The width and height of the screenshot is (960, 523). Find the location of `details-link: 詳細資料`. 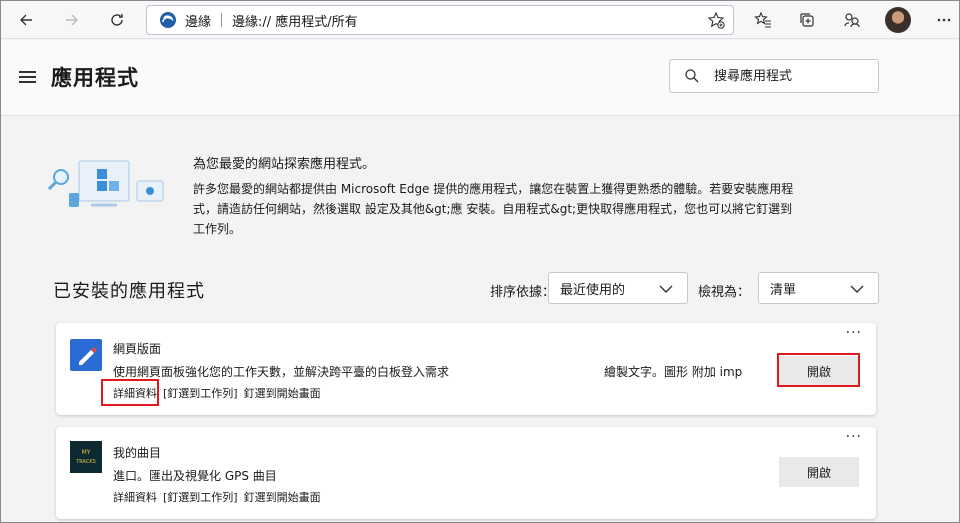

details-link: 詳細資料 is located at coordinates (135, 497).